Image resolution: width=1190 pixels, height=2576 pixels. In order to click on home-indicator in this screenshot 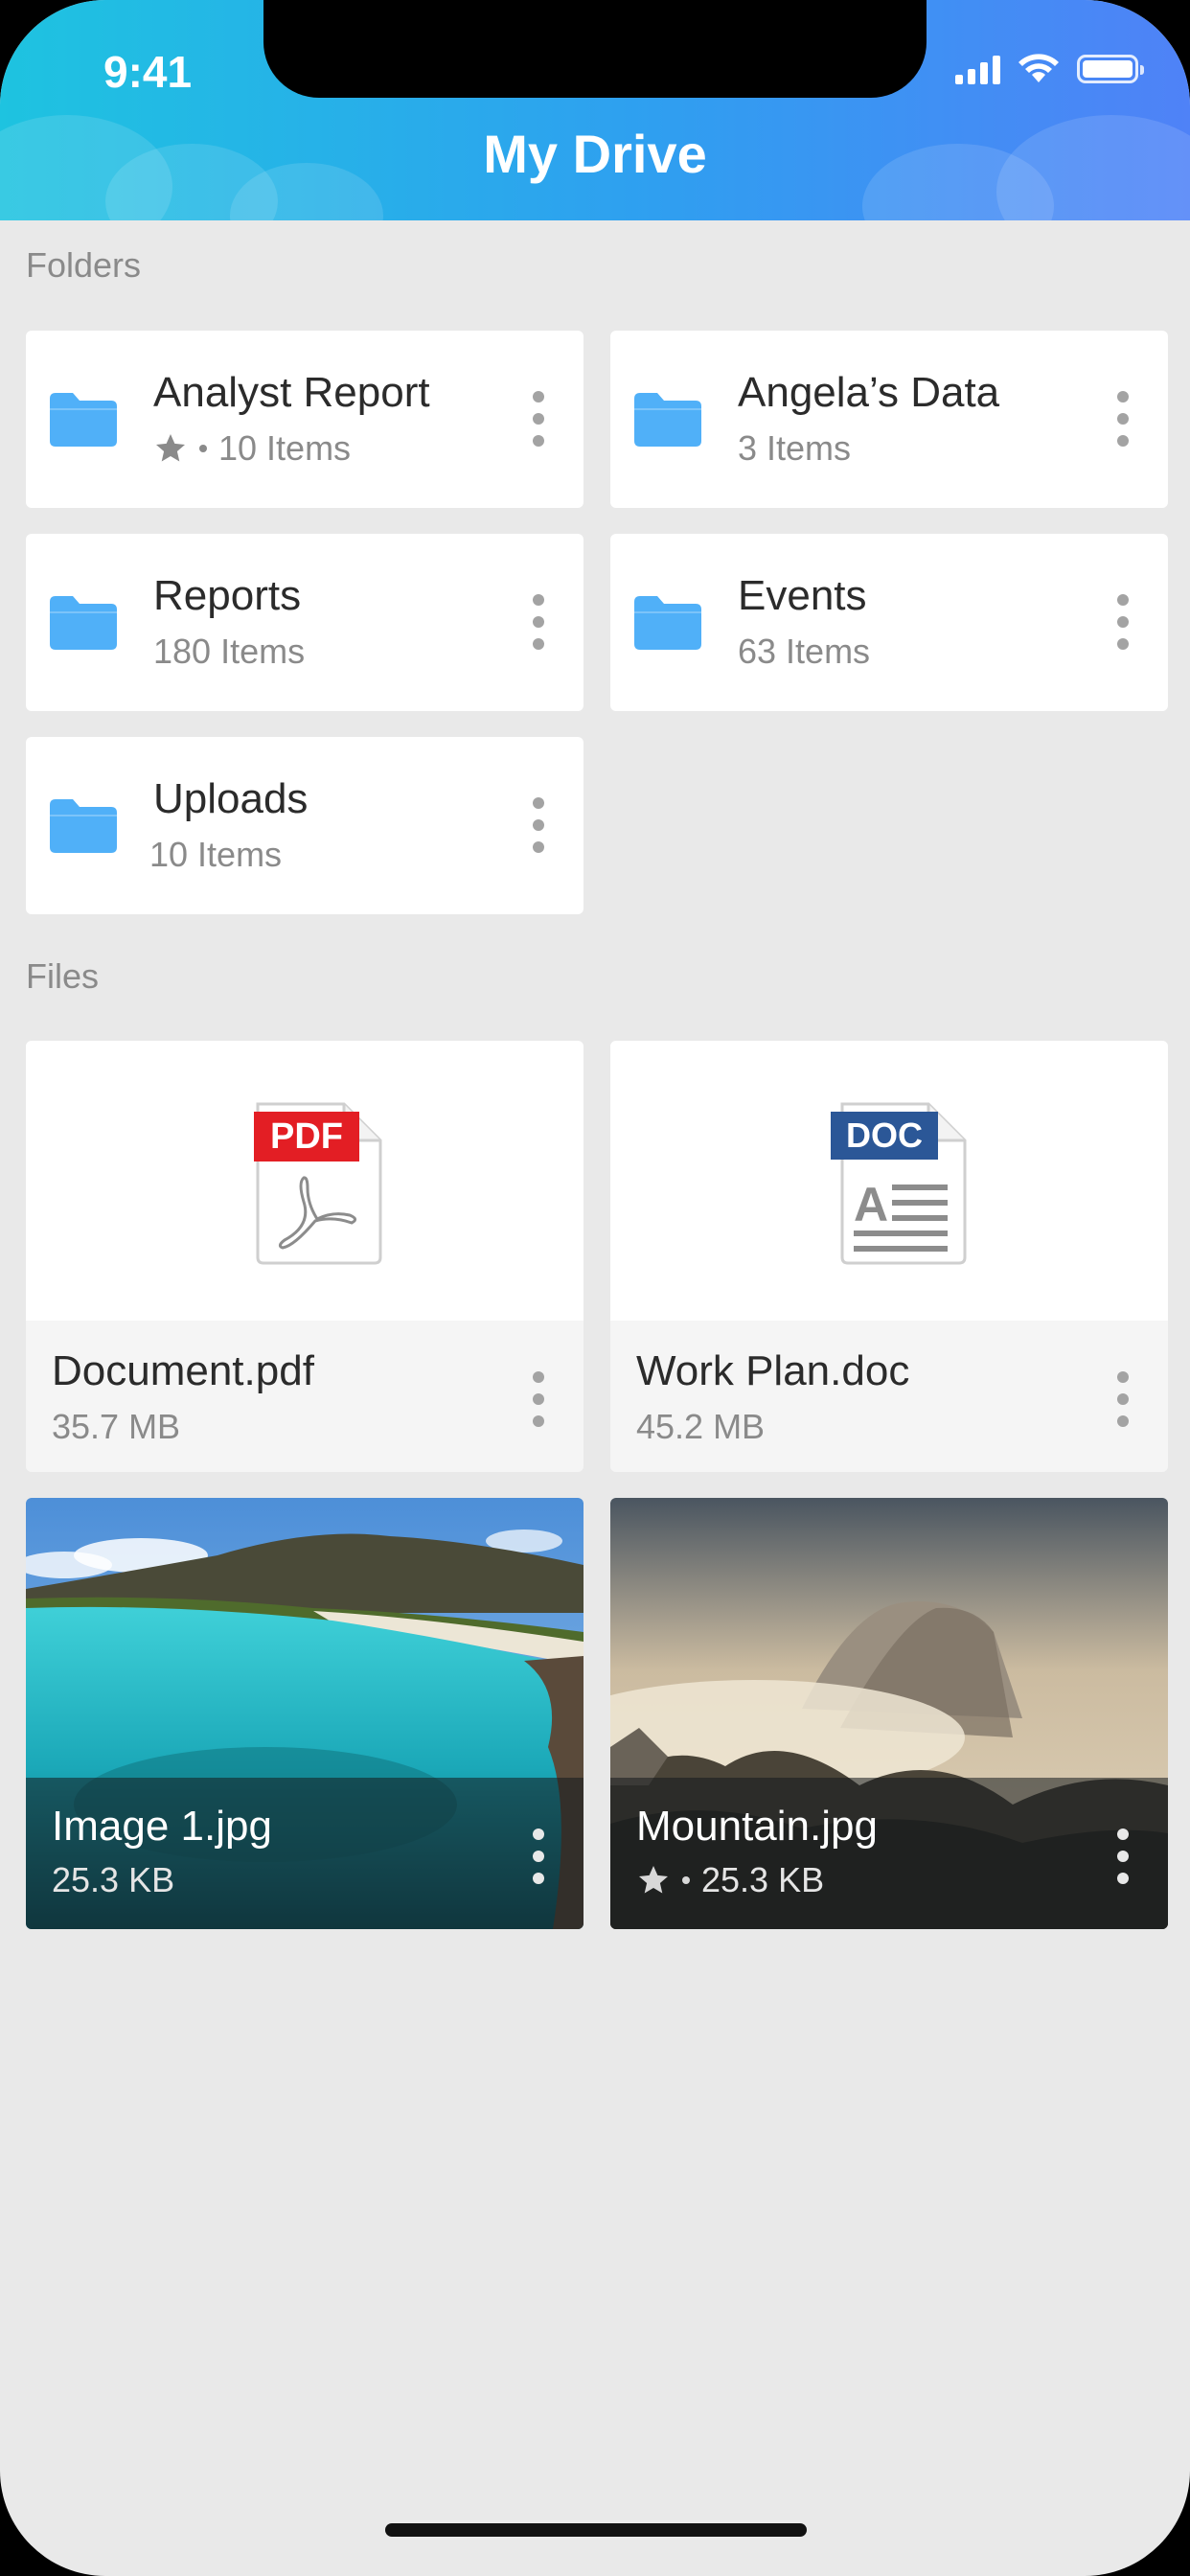, I will do `click(596, 2530)`.